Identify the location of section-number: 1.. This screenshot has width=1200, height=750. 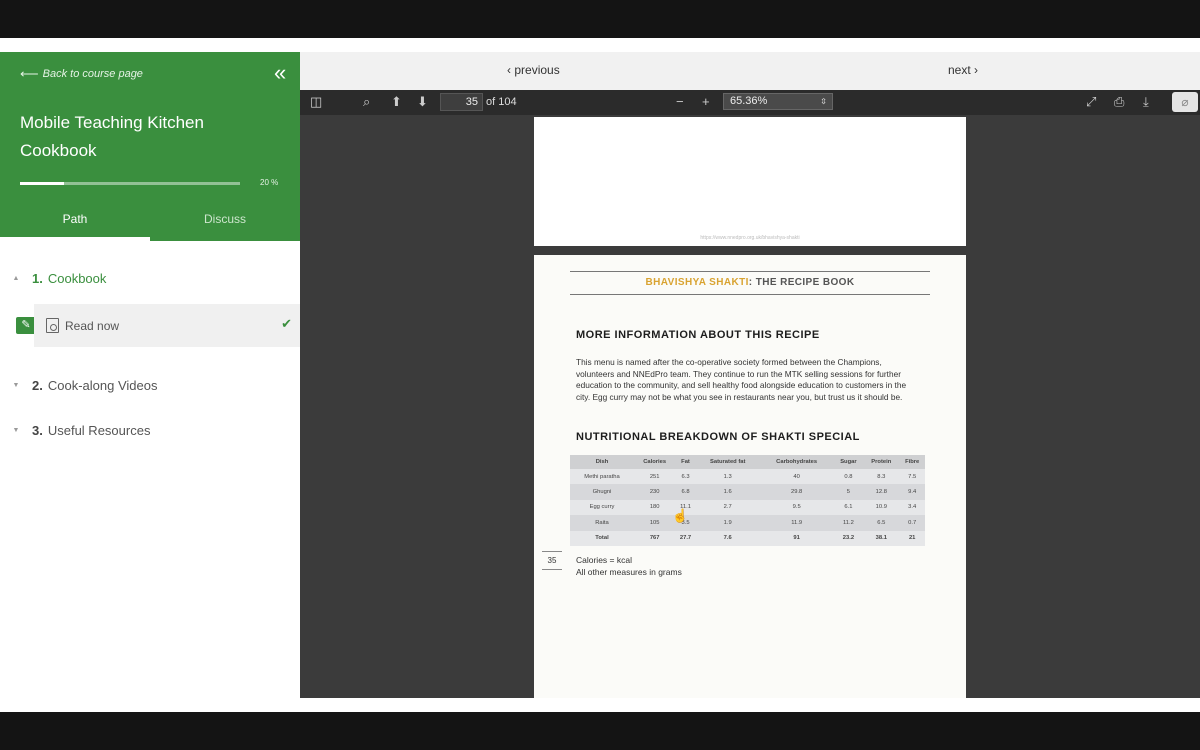
(37, 278).